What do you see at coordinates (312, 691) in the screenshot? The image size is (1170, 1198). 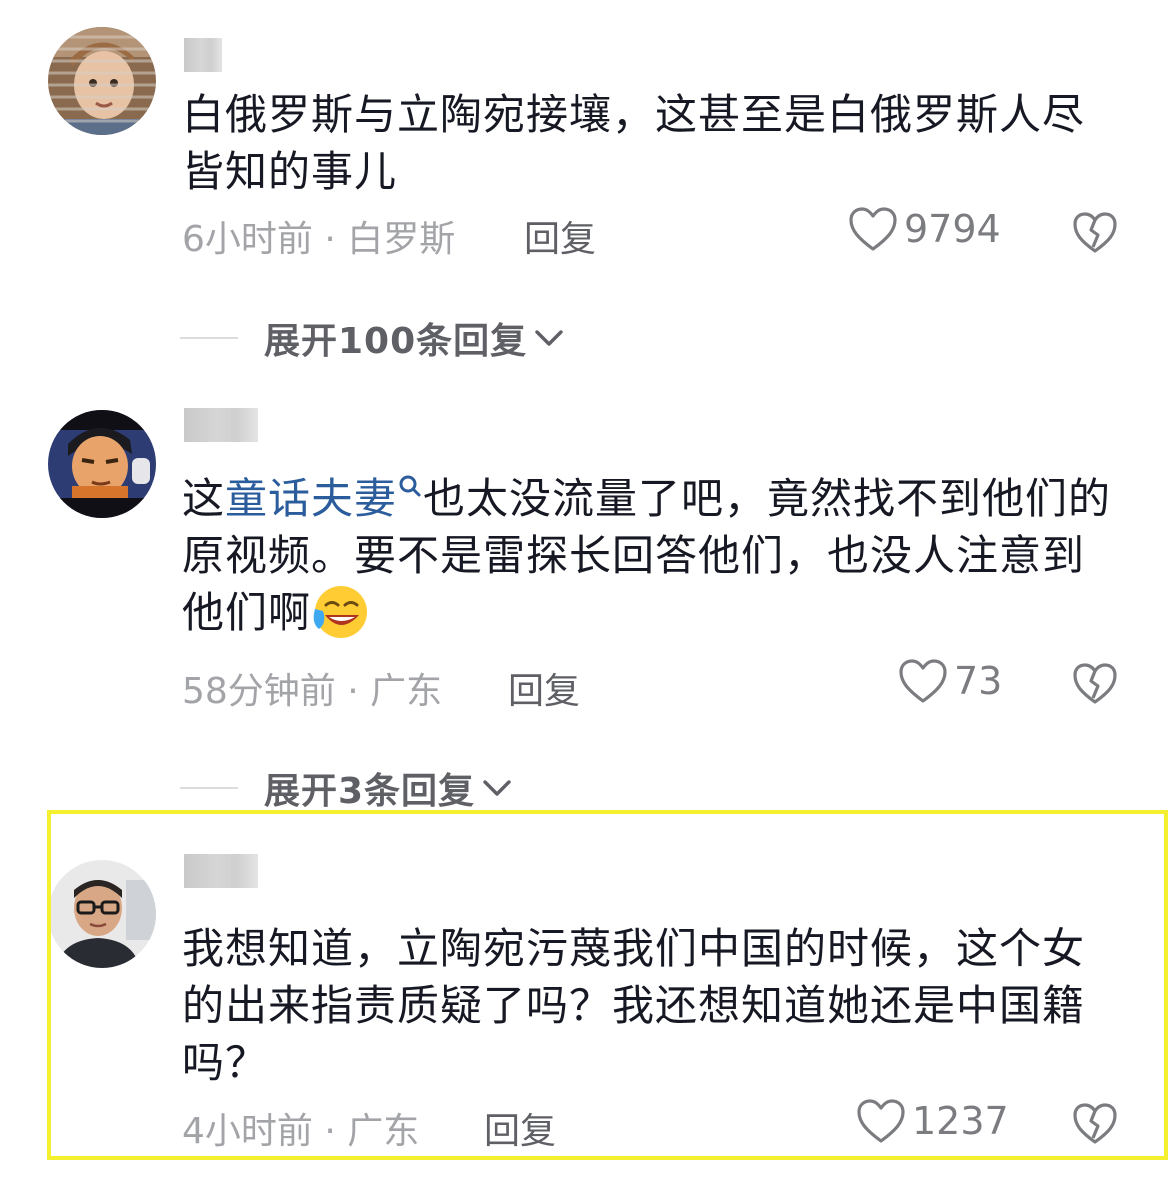 I see `comment-time-location: 58分钟前 · 广东` at bounding box center [312, 691].